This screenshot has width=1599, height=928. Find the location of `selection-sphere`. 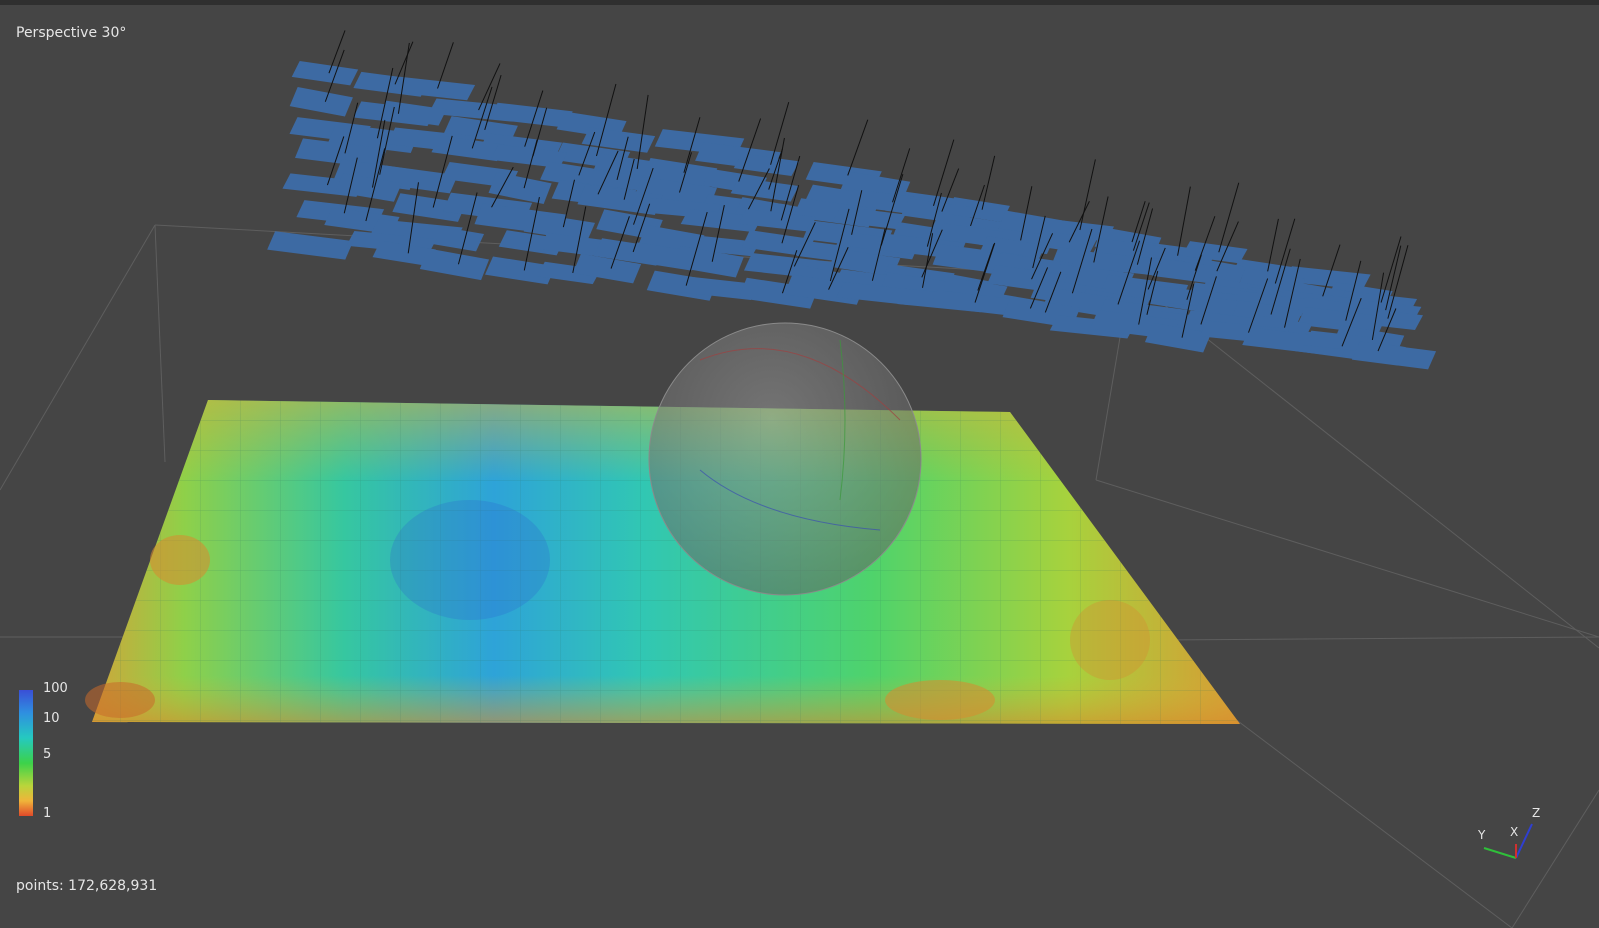

selection-sphere is located at coordinates (785, 459).